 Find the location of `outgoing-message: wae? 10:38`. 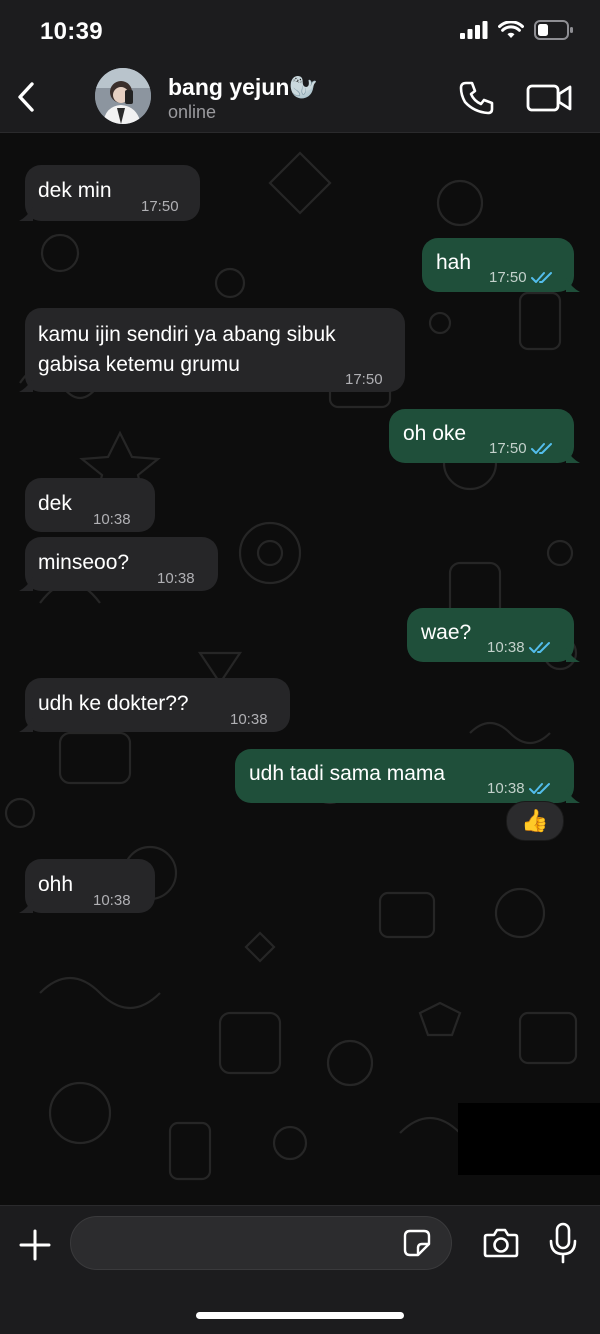

outgoing-message: wae? 10:38 is located at coordinates (493, 635).